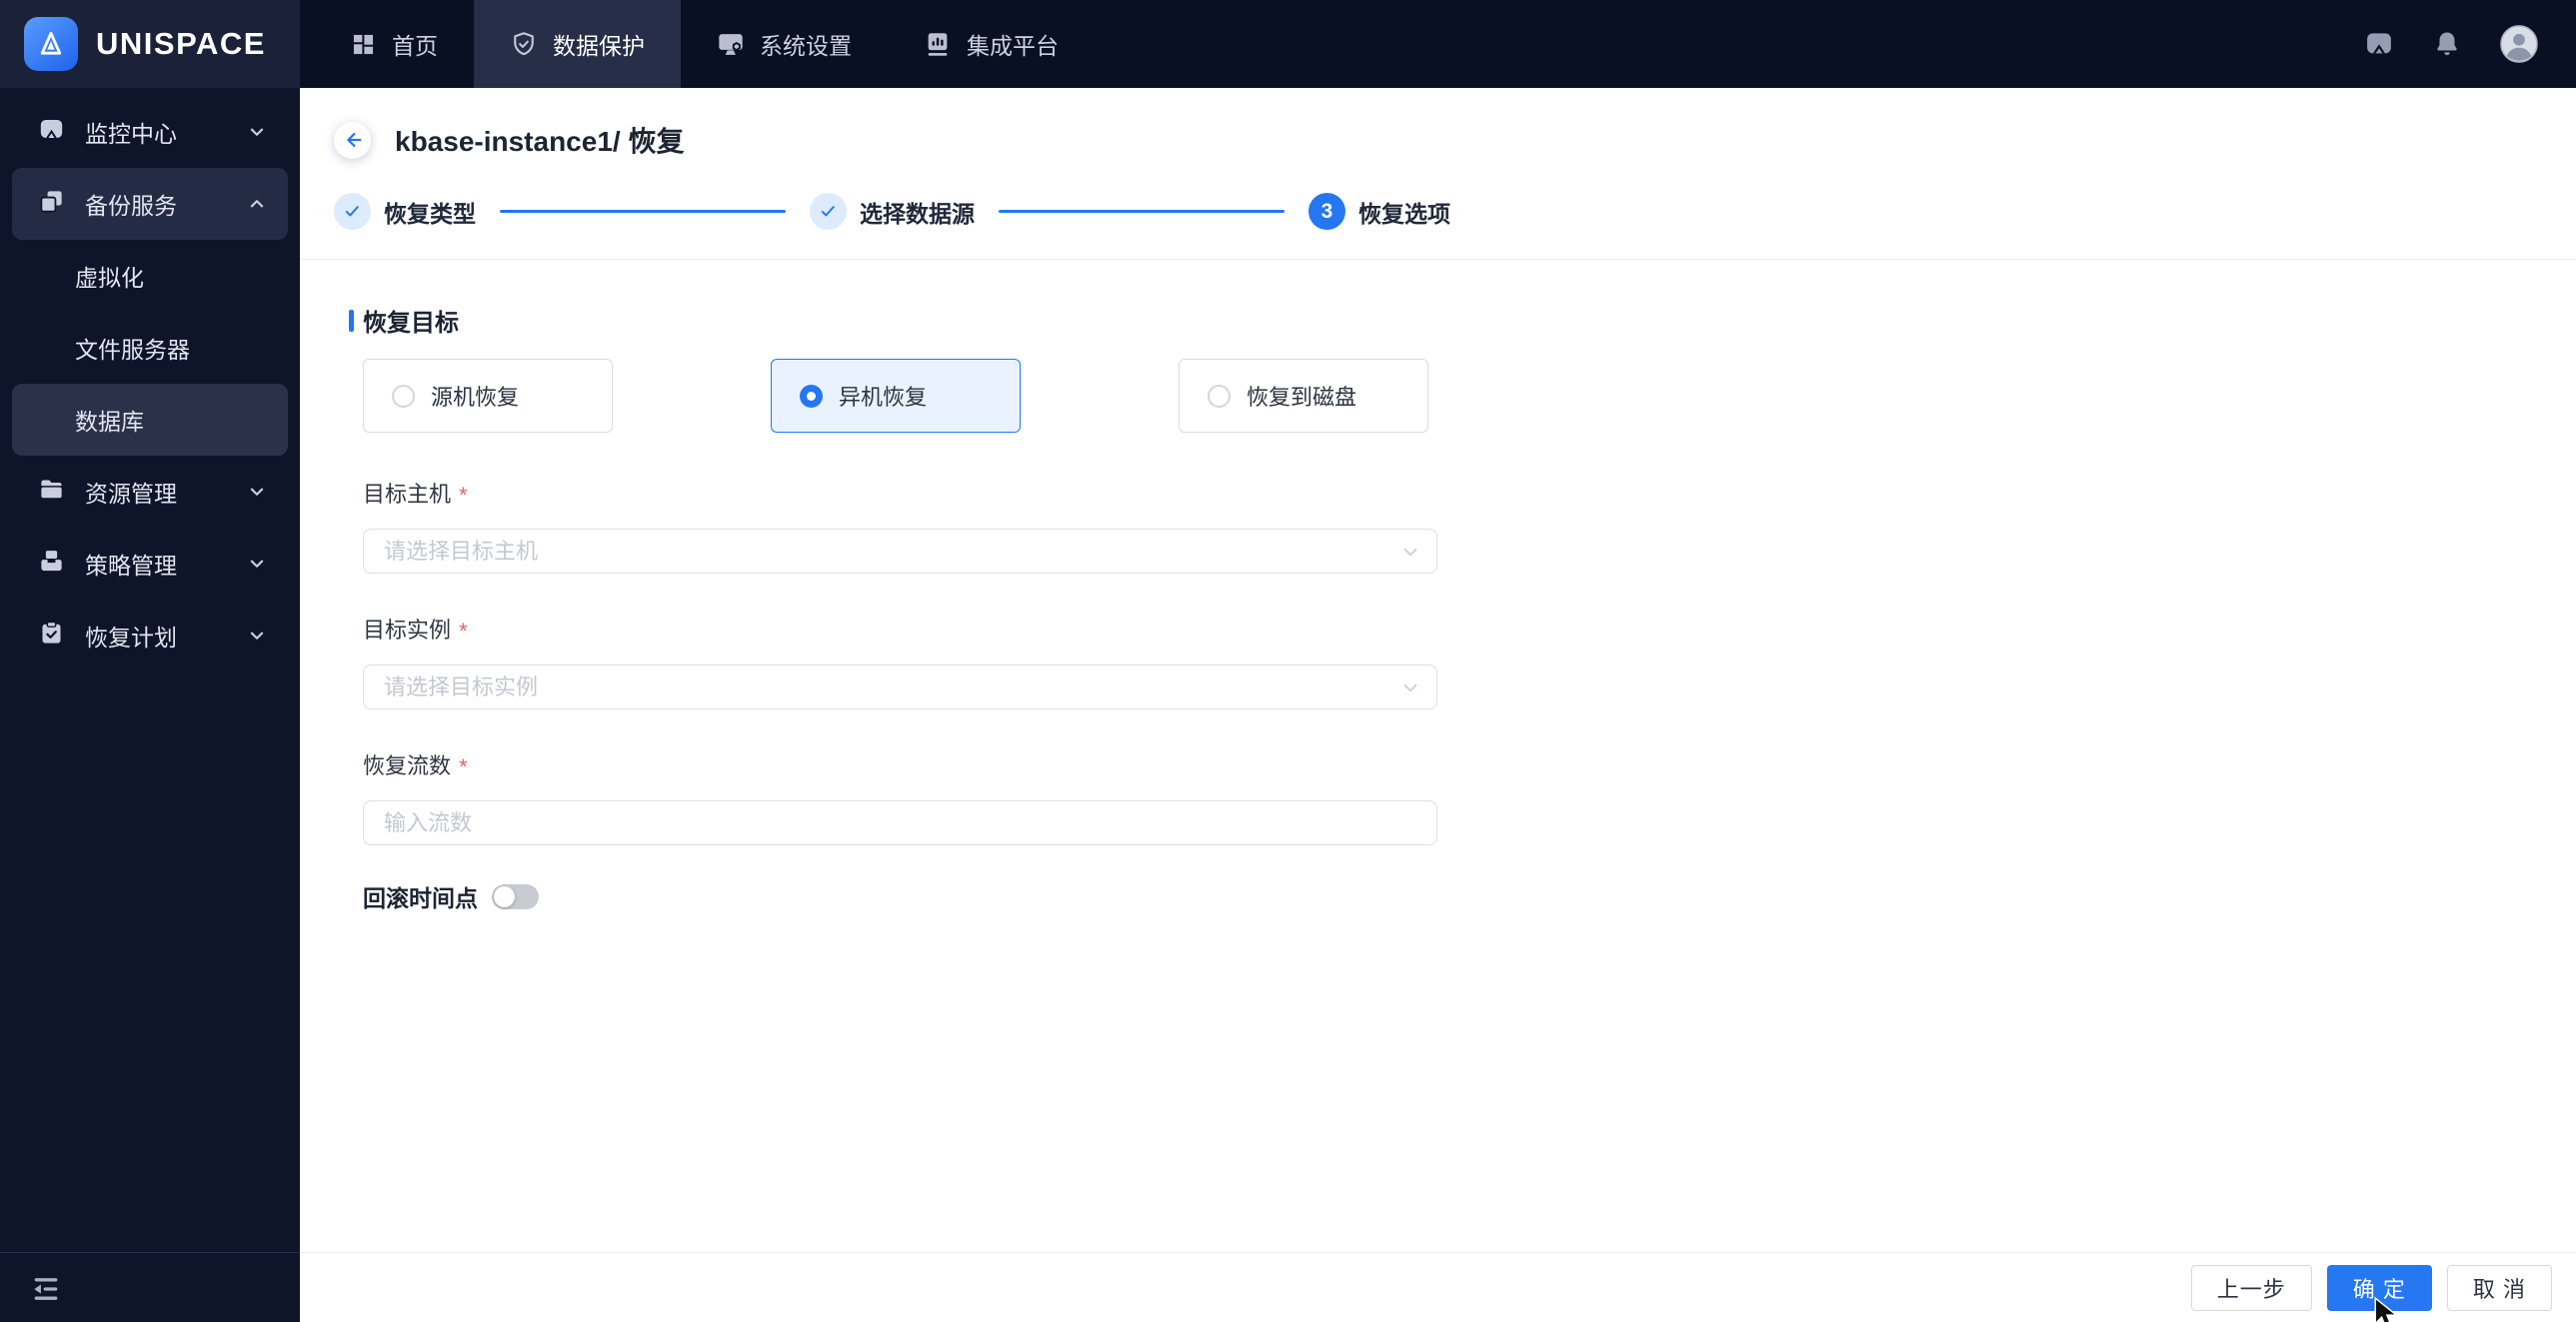 This screenshot has height=1322, width=2576. I want to click on target-host-select, so click(900, 551).